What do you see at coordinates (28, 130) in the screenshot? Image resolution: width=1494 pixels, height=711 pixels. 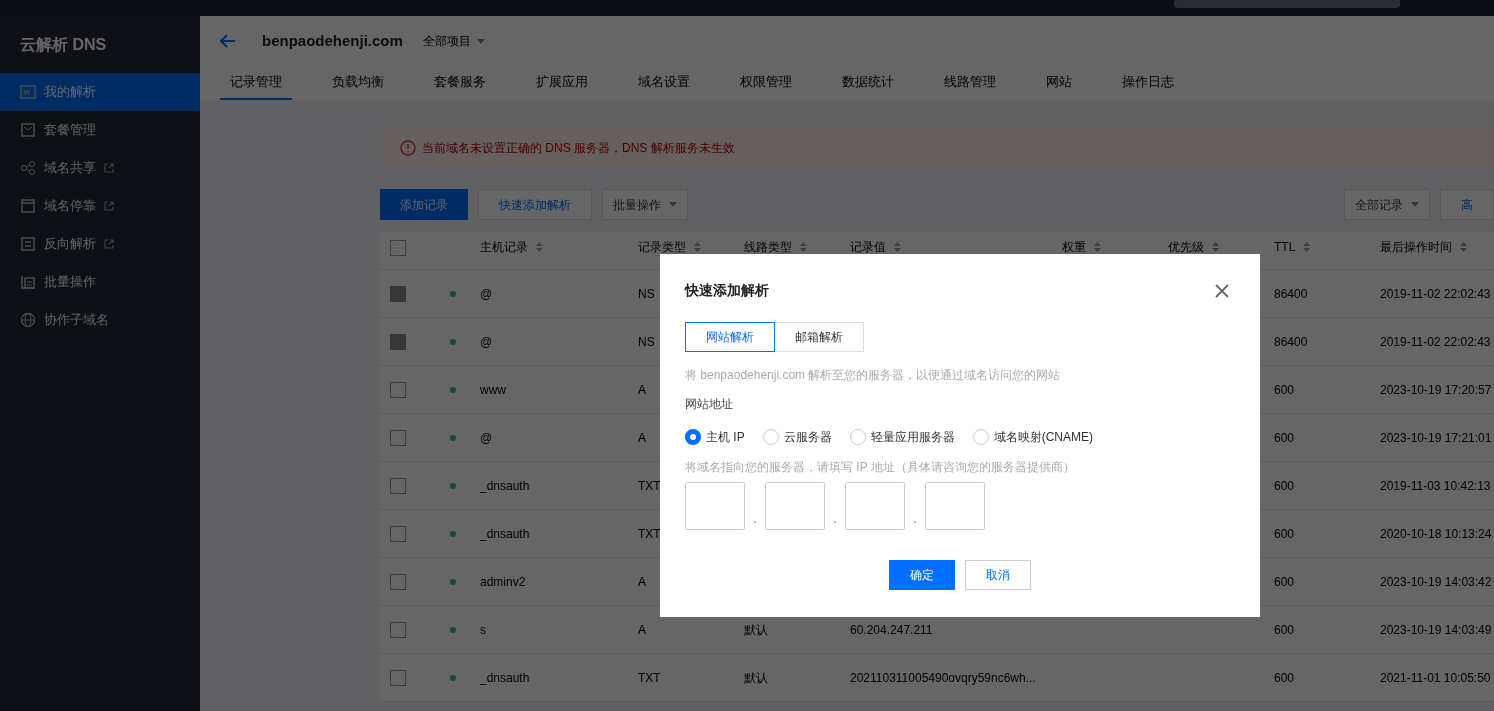 I see `box-icon` at bounding box center [28, 130].